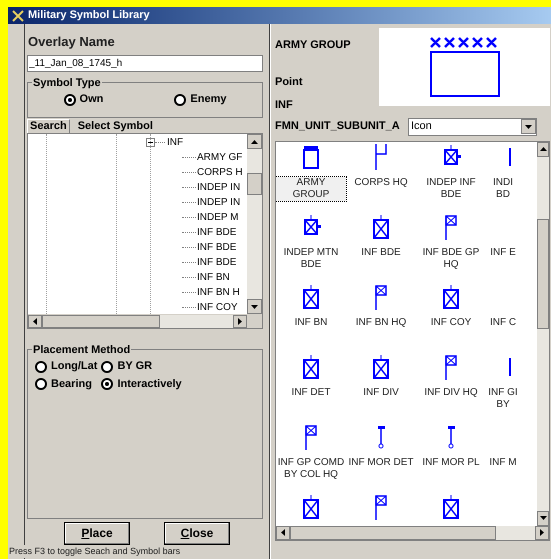  What do you see at coordinates (74, 366) in the screenshot?
I see `radio-label: Long/Lat` at bounding box center [74, 366].